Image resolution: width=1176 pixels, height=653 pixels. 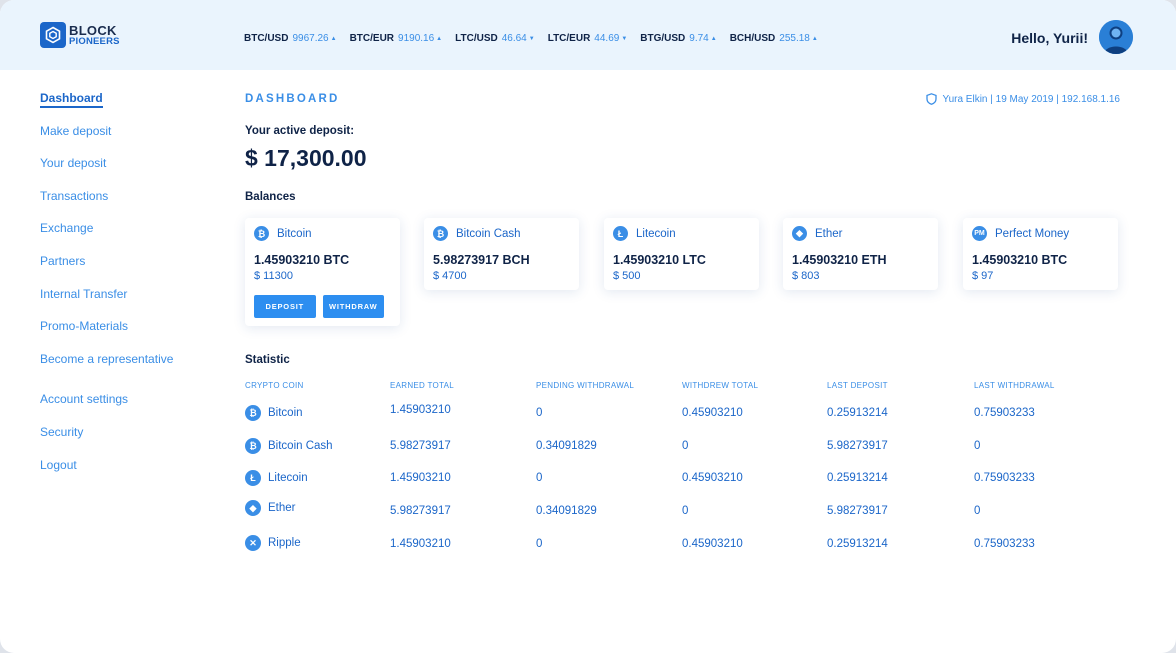 I want to click on balance-usd: $ 500, so click(x=627, y=276).